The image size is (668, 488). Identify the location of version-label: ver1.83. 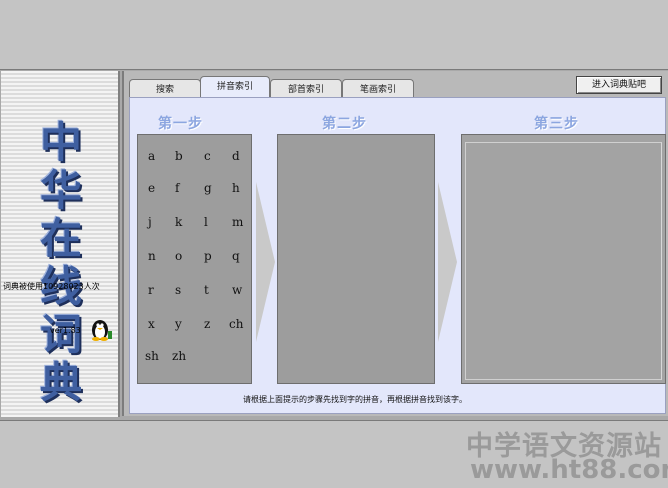
(65, 330).